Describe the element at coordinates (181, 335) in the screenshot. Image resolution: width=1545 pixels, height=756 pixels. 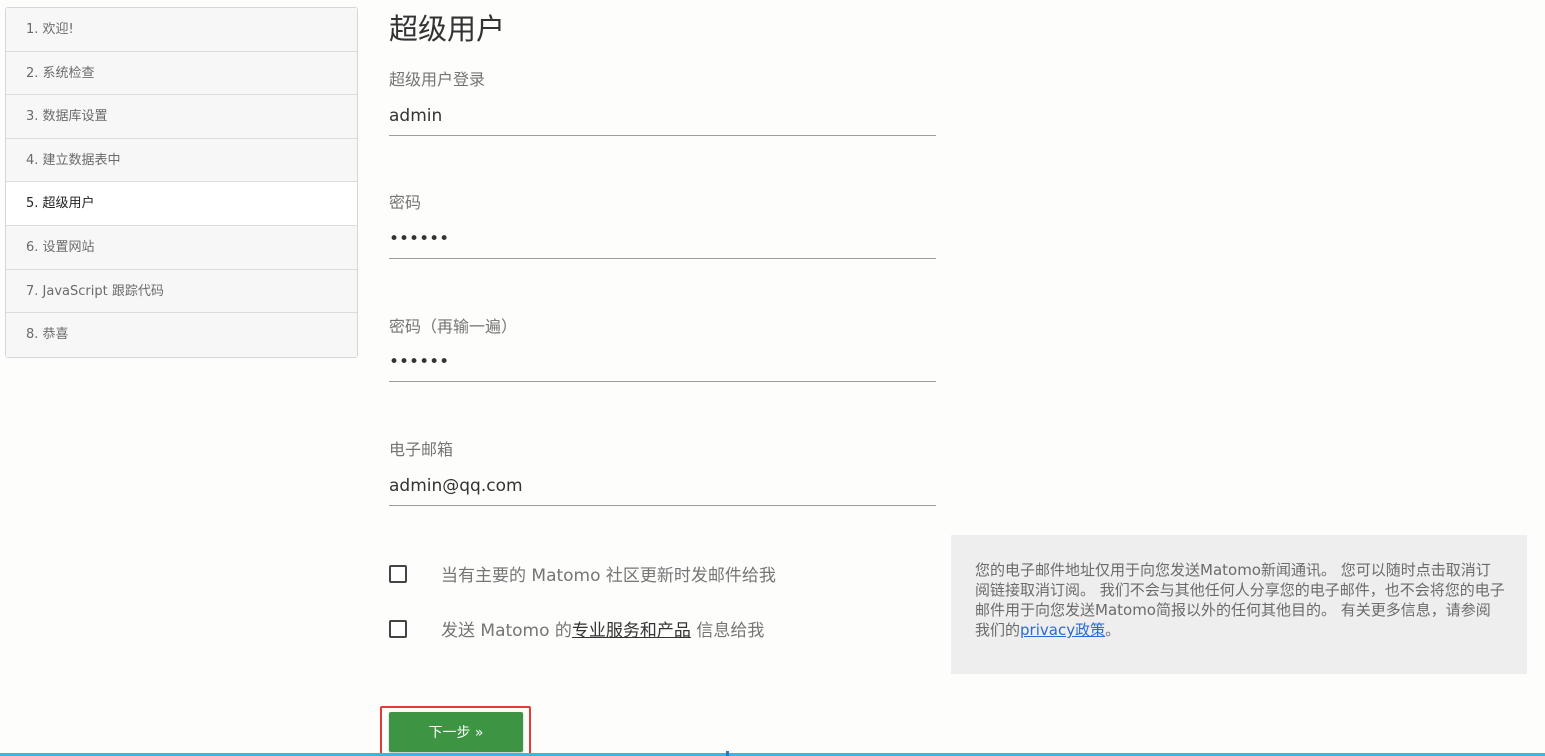
I see `step-congratulations: 8. 恭喜` at that location.